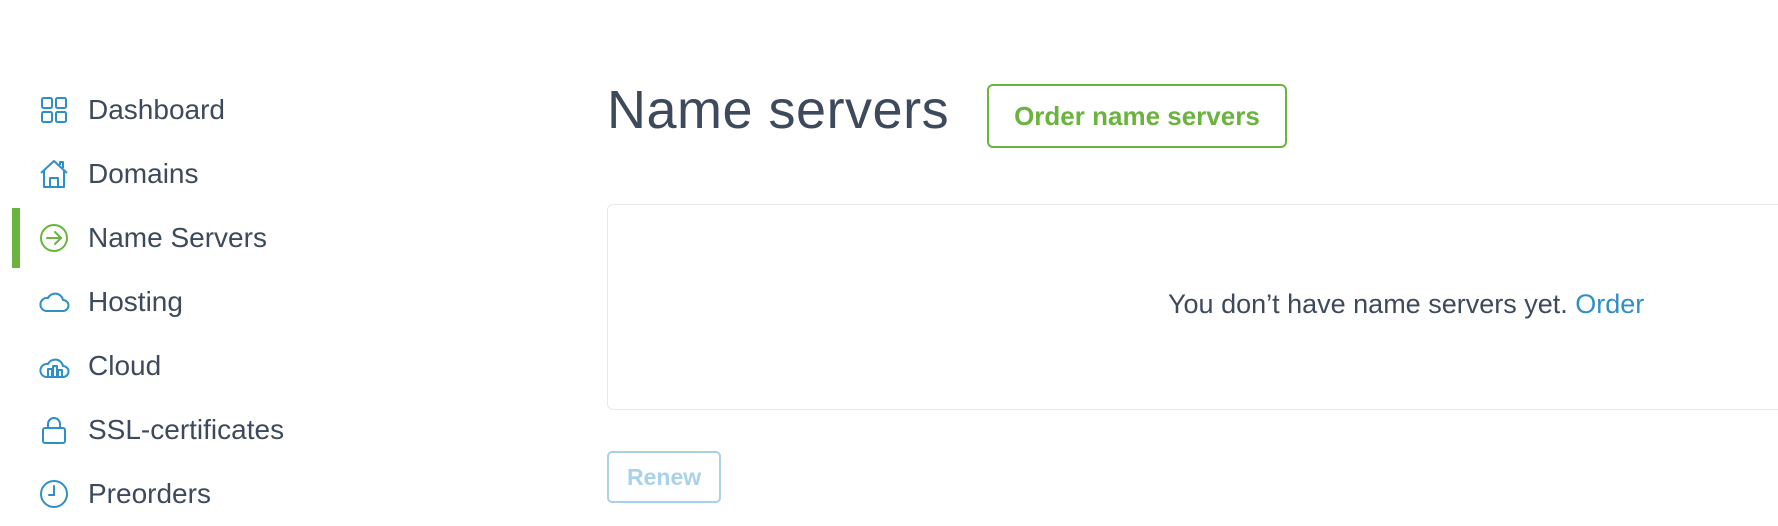  What do you see at coordinates (54, 366) in the screenshot?
I see `cloud-server-icon` at bounding box center [54, 366].